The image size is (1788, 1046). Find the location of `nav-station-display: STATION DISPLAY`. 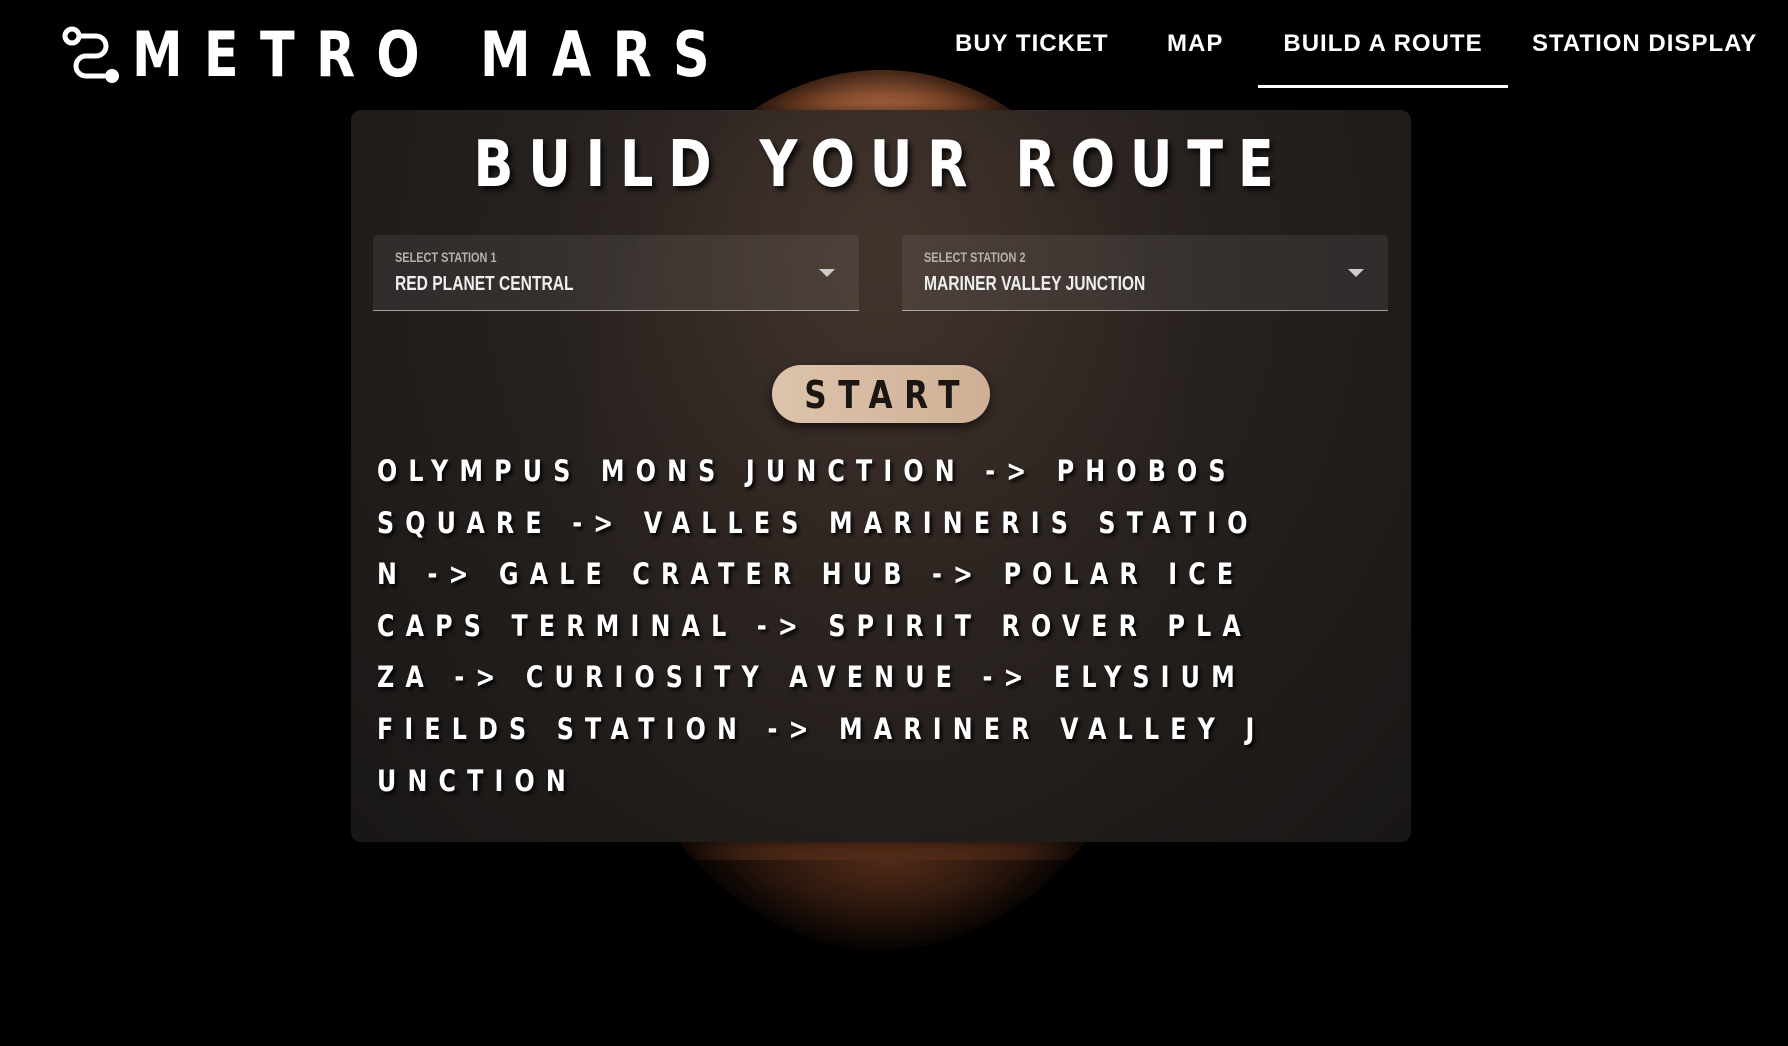

nav-station-display: STATION DISPLAY is located at coordinates (1660, 43).